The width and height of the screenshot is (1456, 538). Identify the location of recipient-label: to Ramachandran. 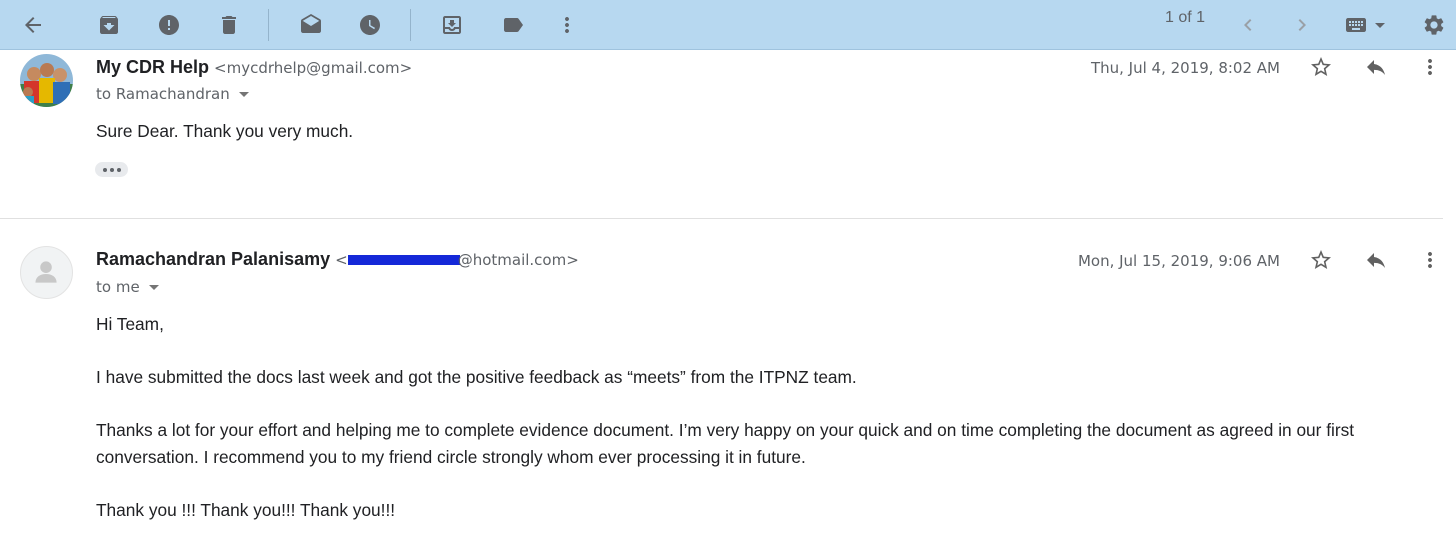
(163, 94).